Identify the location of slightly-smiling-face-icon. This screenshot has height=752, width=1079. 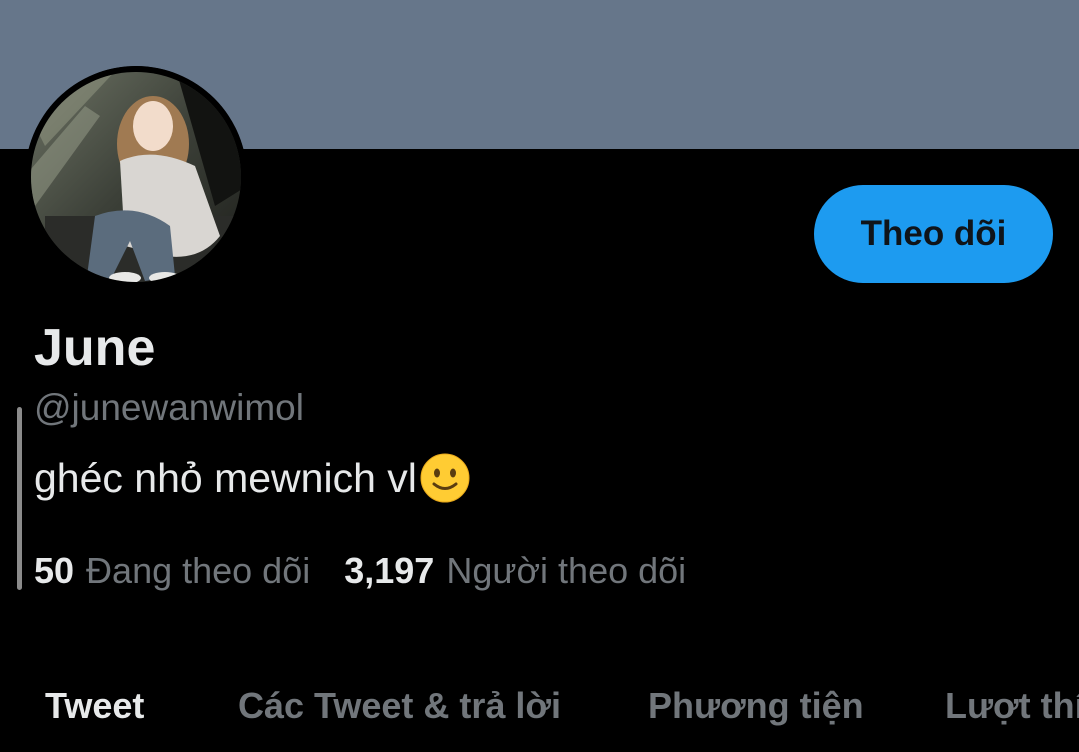
(445, 478).